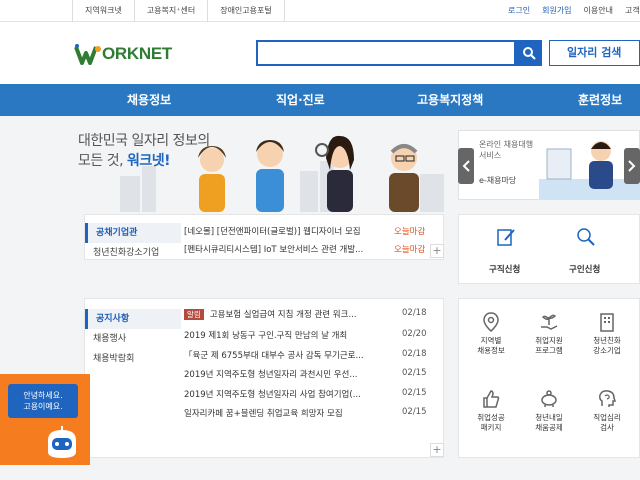 This screenshot has width=640, height=480. I want to click on deadline-badge-2: 오늘마감, so click(410, 250).